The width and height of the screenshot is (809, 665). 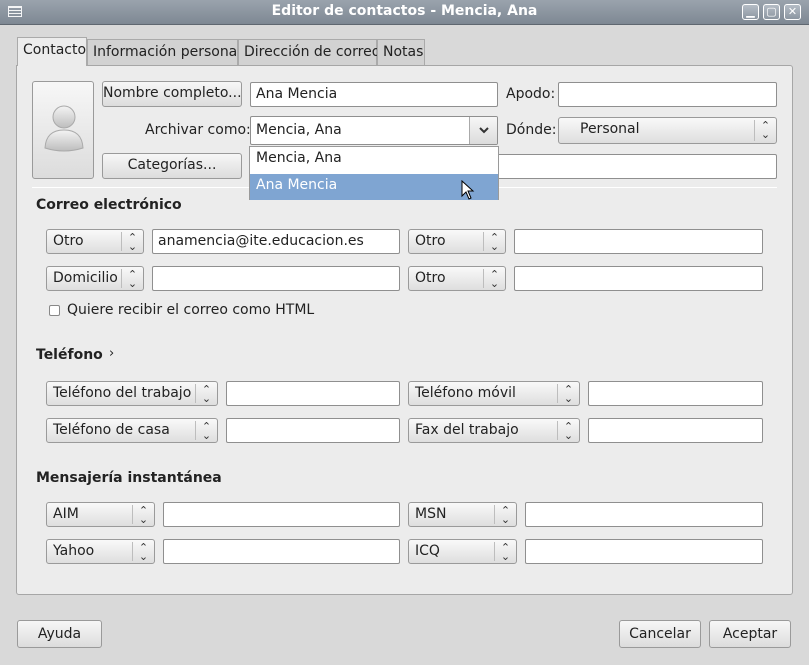 What do you see at coordinates (129, 478) in the screenshot?
I see `im-heading: Mensajería instantánea` at bounding box center [129, 478].